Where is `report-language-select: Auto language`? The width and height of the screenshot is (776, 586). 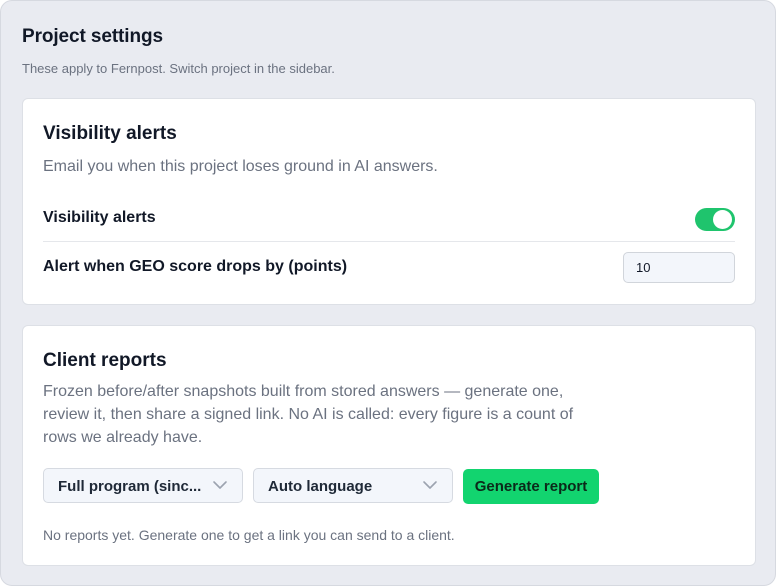 report-language-select: Auto language is located at coordinates (353, 485).